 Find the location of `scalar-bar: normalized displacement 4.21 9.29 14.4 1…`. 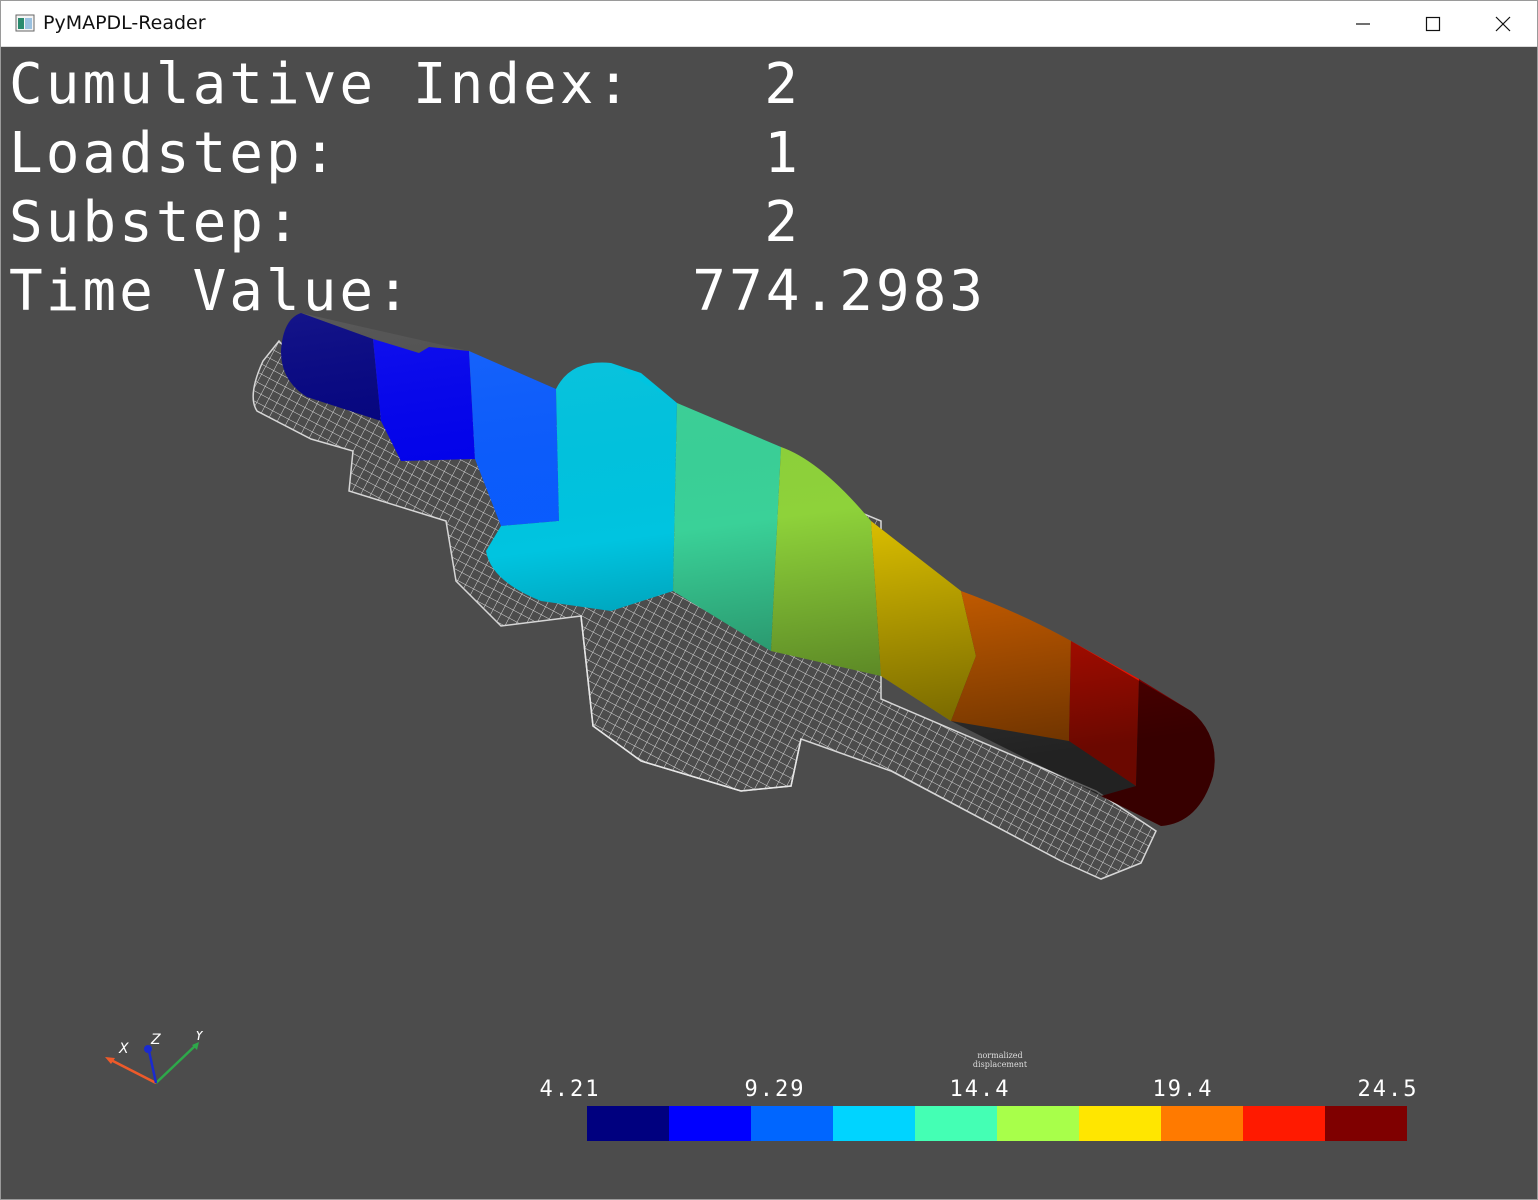

scalar-bar: normalized displacement 4.21 9.29 14.4 1… is located at coordinates (981, 1102).